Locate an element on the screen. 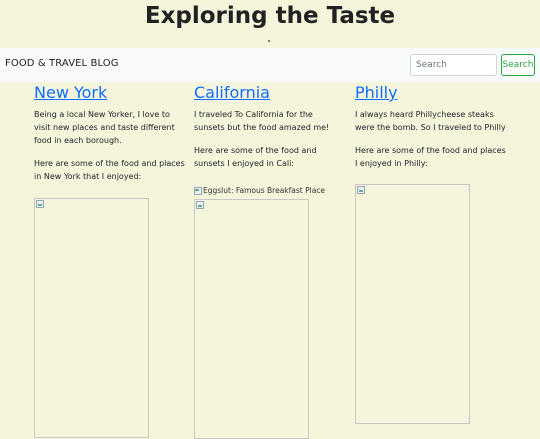 This screenshot has height=439, width=540. search-button: Search is located at coordinates (518, 65).